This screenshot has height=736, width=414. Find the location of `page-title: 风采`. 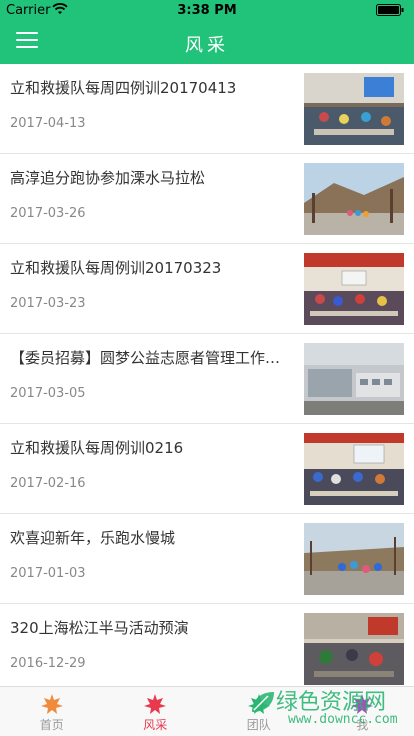

page-title: 风采 is located at coordinates (207, 45).